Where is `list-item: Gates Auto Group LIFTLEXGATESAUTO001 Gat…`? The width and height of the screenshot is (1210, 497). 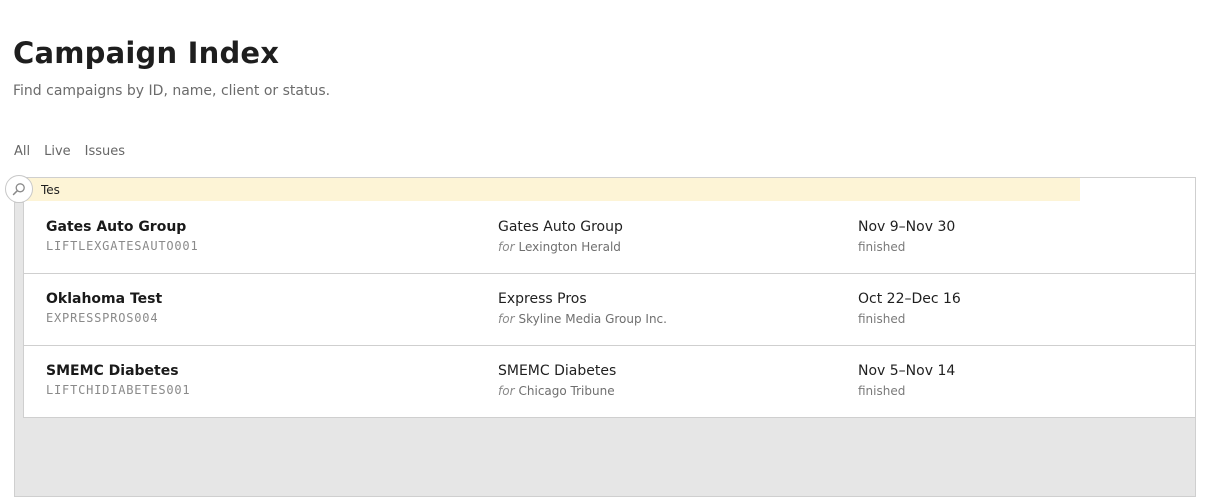
list-item: Gates Auto Group LIFTLEXGATESAUTO001 Gat… is located at coordinates (609, 238).